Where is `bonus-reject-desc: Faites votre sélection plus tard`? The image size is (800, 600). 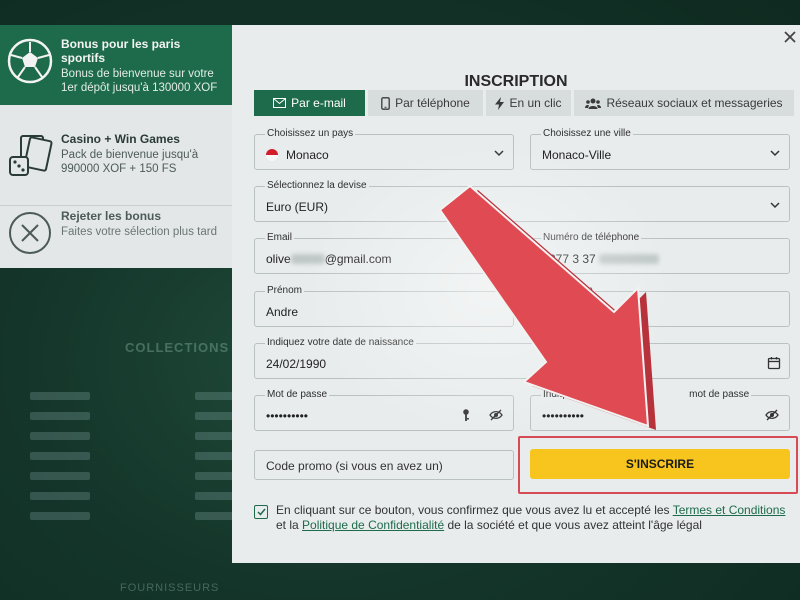 bonus-reject-desc: Faites votre sélection plus tard is located at coordinates (139, 232).